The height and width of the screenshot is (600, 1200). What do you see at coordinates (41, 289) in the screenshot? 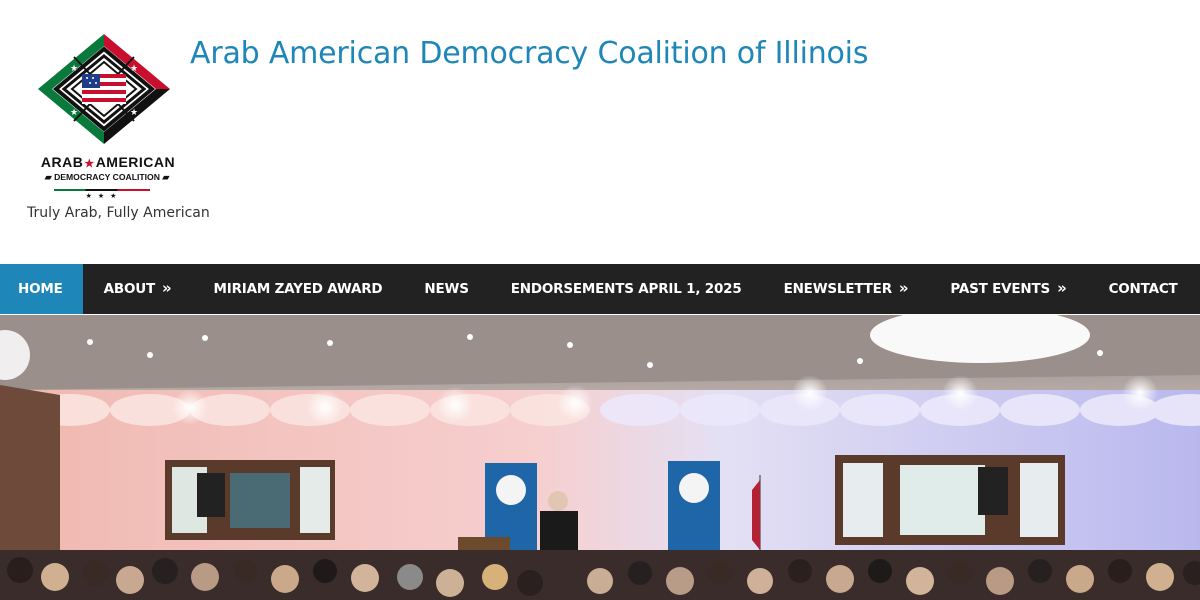
I see `nav-item-home: HOME` at bounding box center [41, 289].